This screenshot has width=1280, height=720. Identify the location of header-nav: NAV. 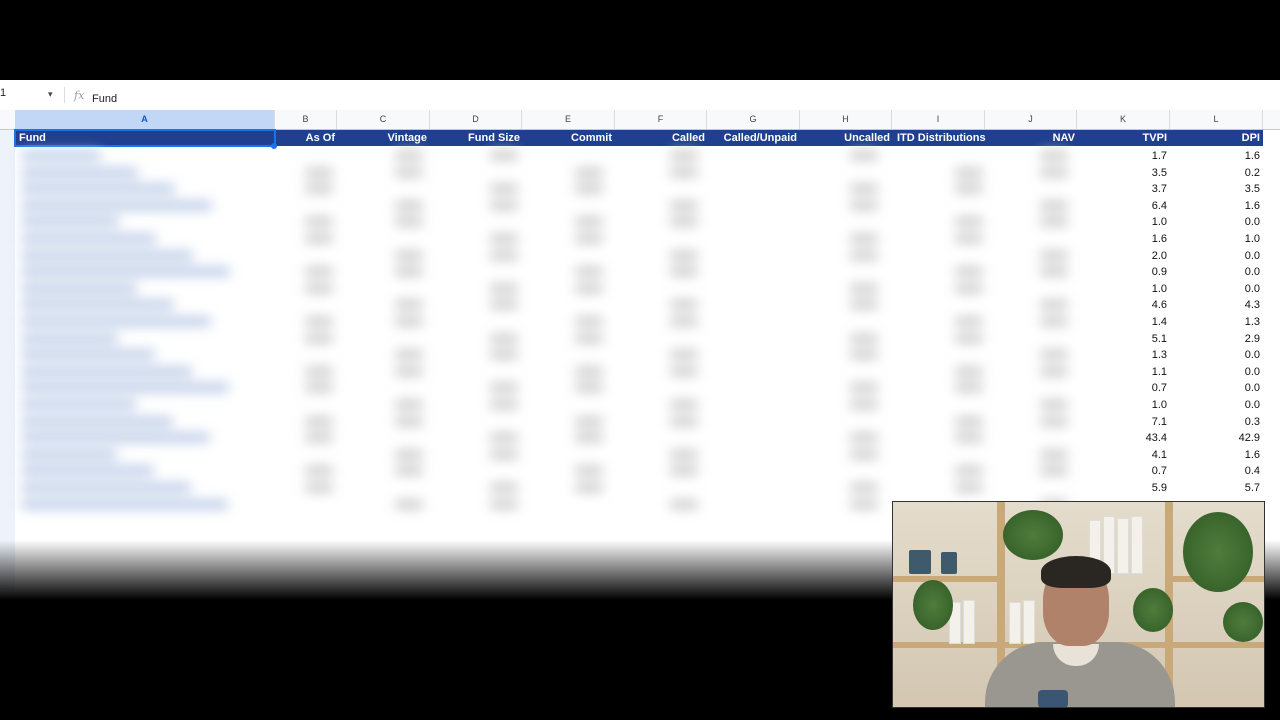
(1064, 138).